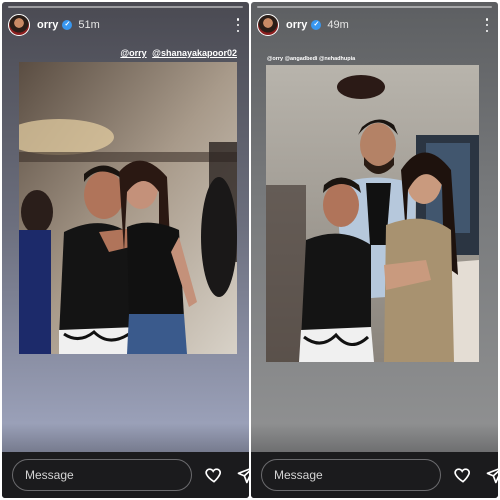 Image resolution: width=500 pixels, height=500 pixels. I want to click on story-mentions: @orry @angadbedi @nehadhupia, so click(311, 59).